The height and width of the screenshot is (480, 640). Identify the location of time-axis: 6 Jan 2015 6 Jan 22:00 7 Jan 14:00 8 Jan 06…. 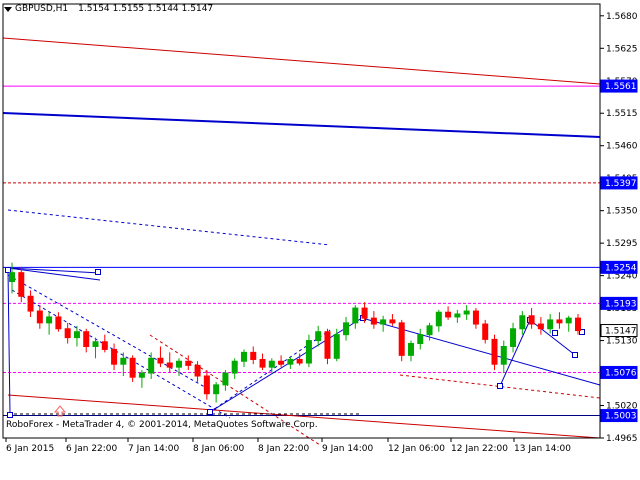
(288, 446).